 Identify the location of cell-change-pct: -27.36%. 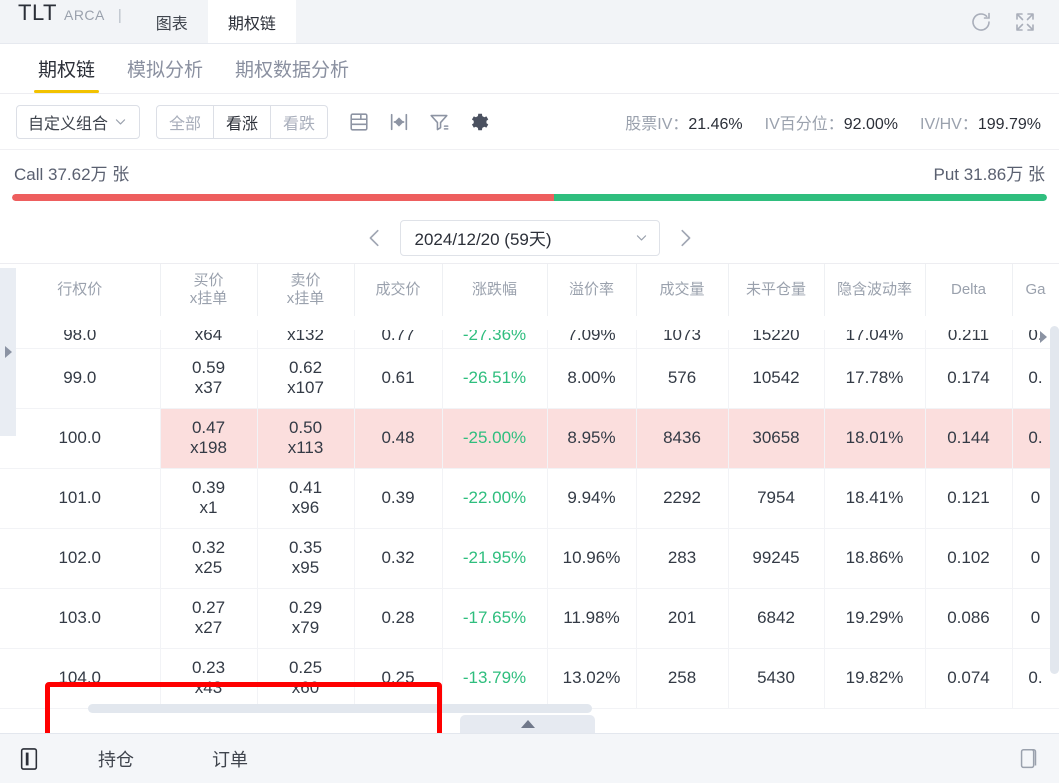
(495, 332).